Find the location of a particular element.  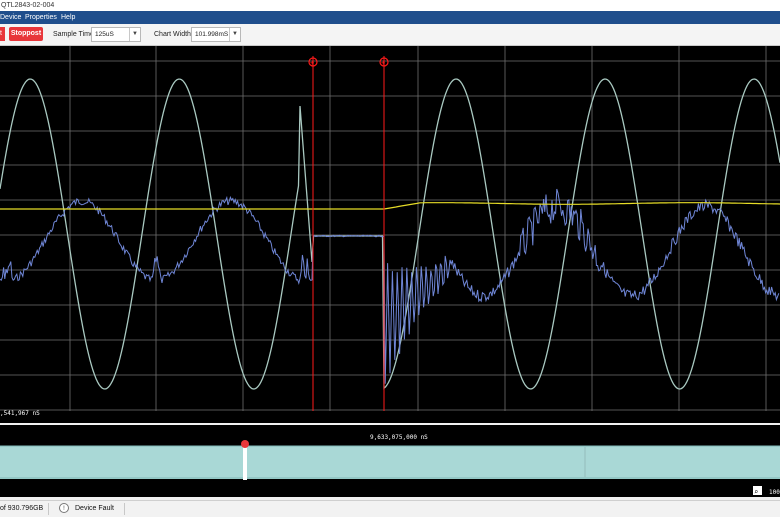

overview-strip: 9,633,075,000 nS ⌕ 100 is located at coordinates (390, 461).